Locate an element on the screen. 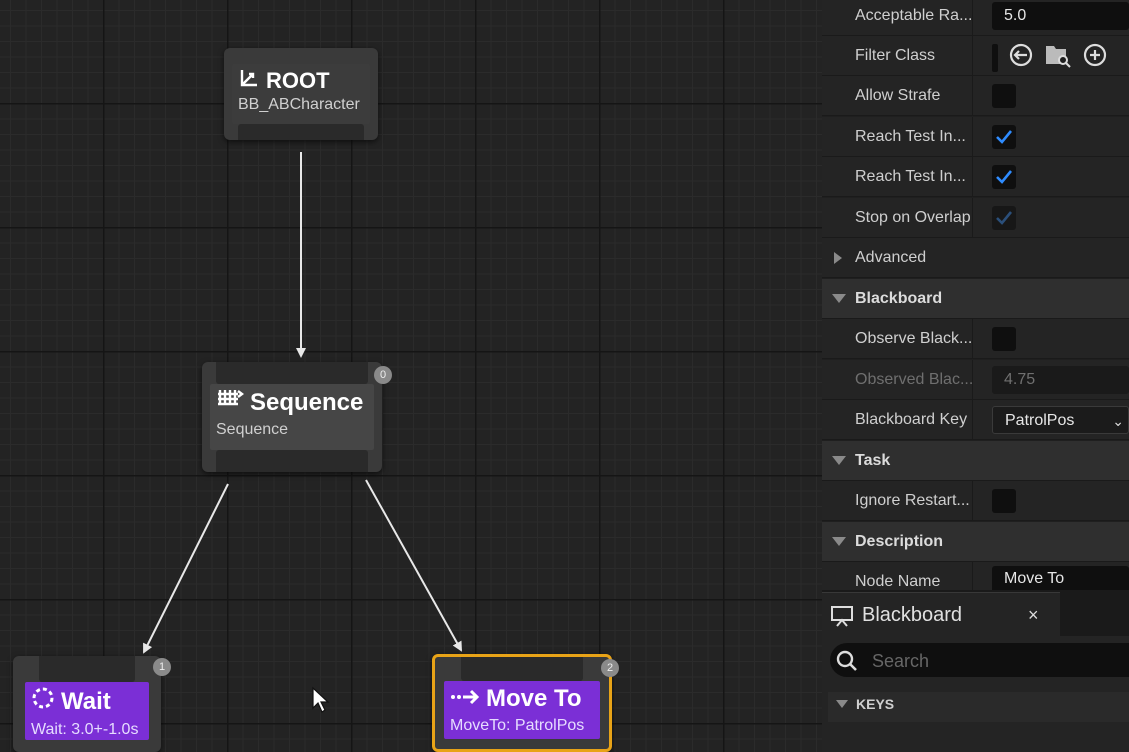 This screenshot has height=752, width=1129. root-node: ROOT BB_ABCharacter is located at coordinates (301, 94).